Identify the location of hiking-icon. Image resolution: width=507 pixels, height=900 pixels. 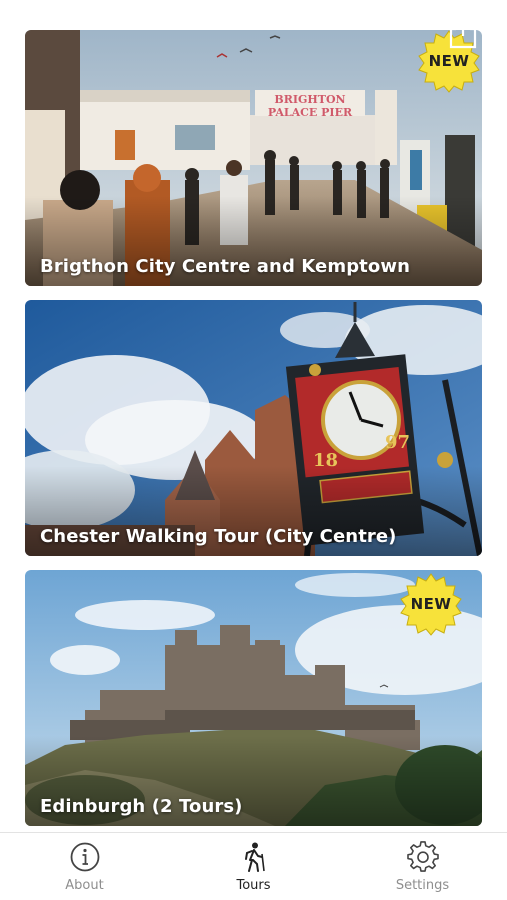
(255, 857).